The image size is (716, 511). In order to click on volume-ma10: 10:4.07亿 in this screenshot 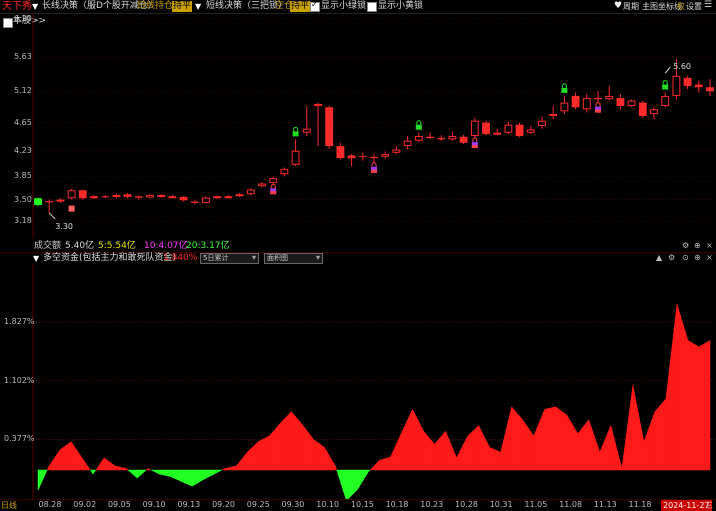, I will do `click(166, 246)`.